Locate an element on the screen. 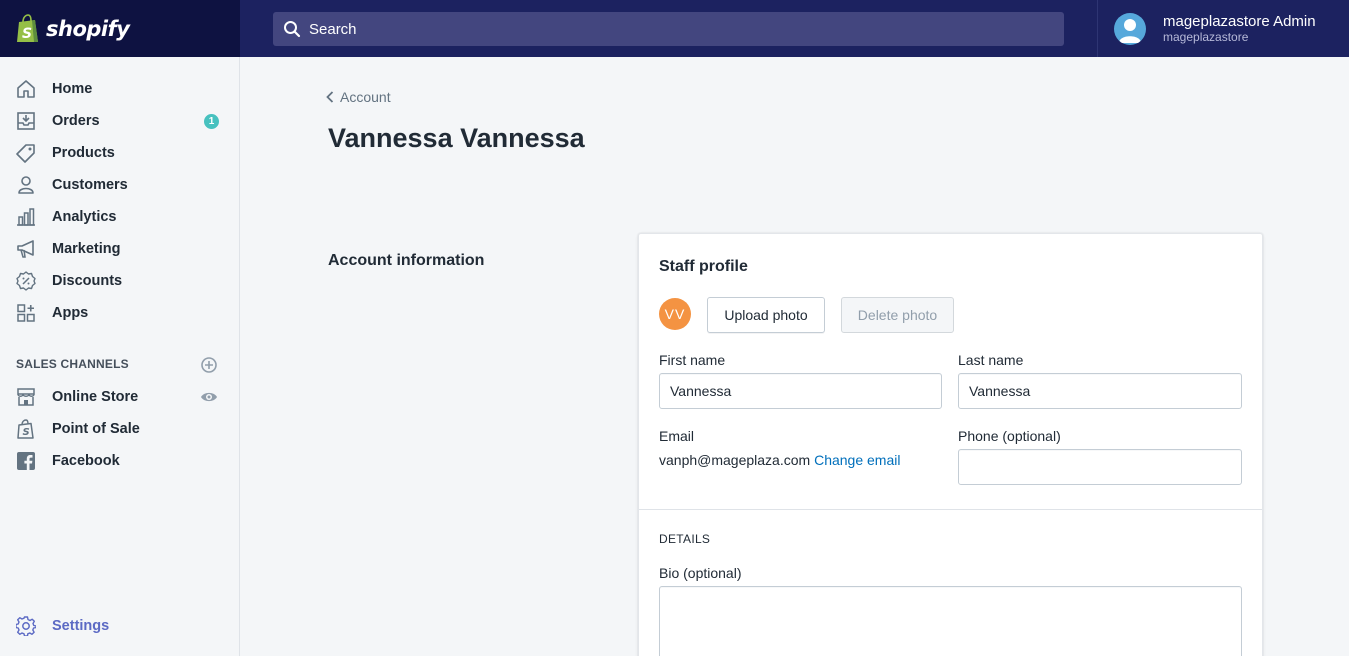 The height and width of the screenshot is (656, 1349). tag-icon is located at coordinates (26, 153).